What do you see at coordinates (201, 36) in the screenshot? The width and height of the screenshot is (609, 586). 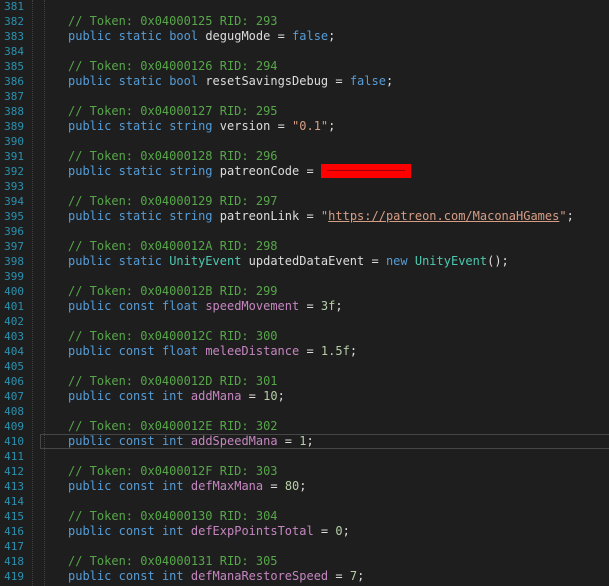 I see `code-text: public static bool degugMode = false;` at bounding box center [201, 36].